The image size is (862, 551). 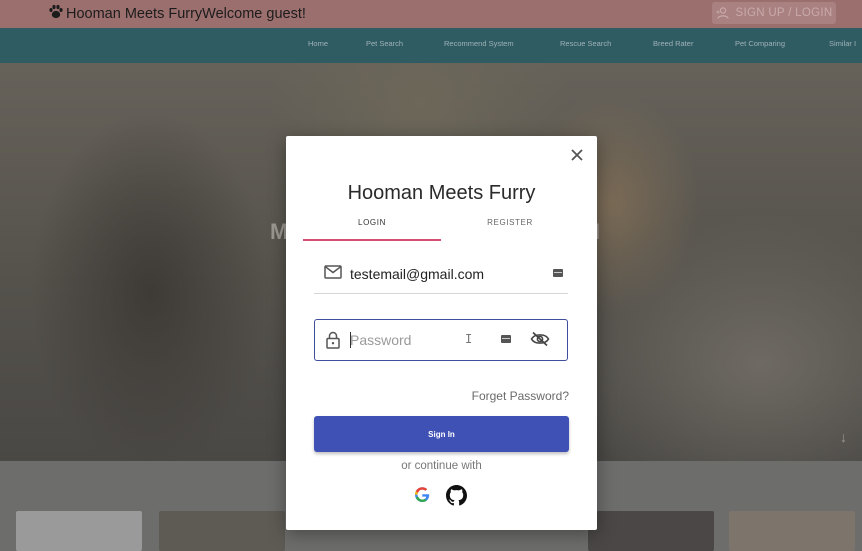 What do you see at coordinates (372, 222) in the screenshot?
I see `tab-login: LOGIN` at bounding box center [372, 222].